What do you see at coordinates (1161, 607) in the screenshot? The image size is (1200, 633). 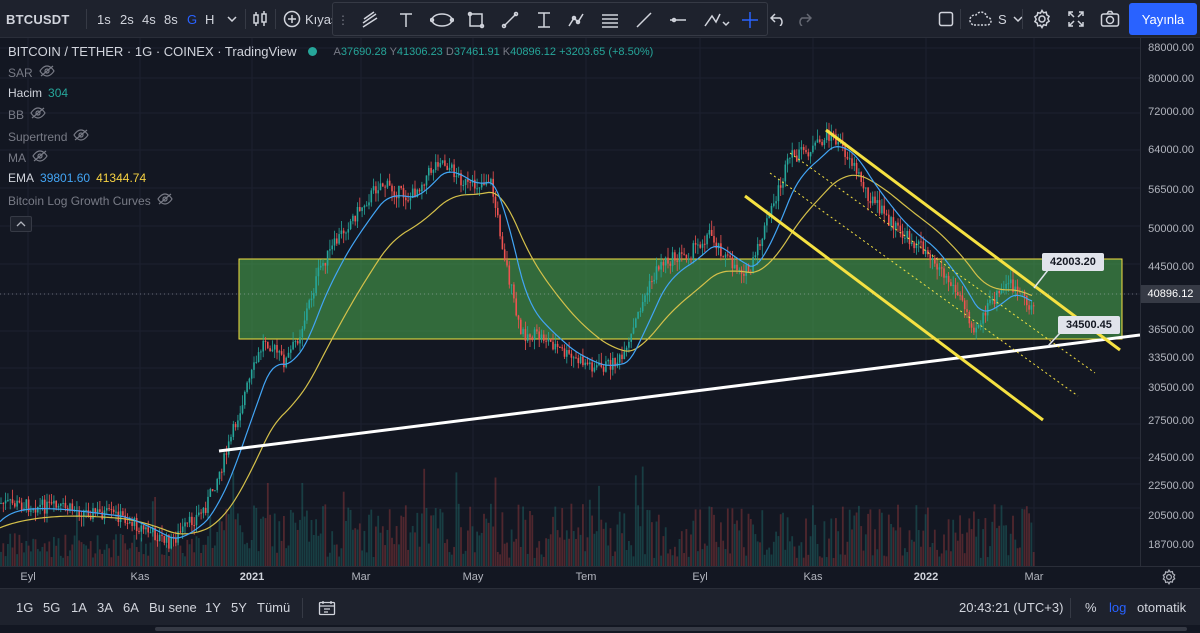 I see `auto-scale-toggle: otomatik` at bounding box center [1161, 607].